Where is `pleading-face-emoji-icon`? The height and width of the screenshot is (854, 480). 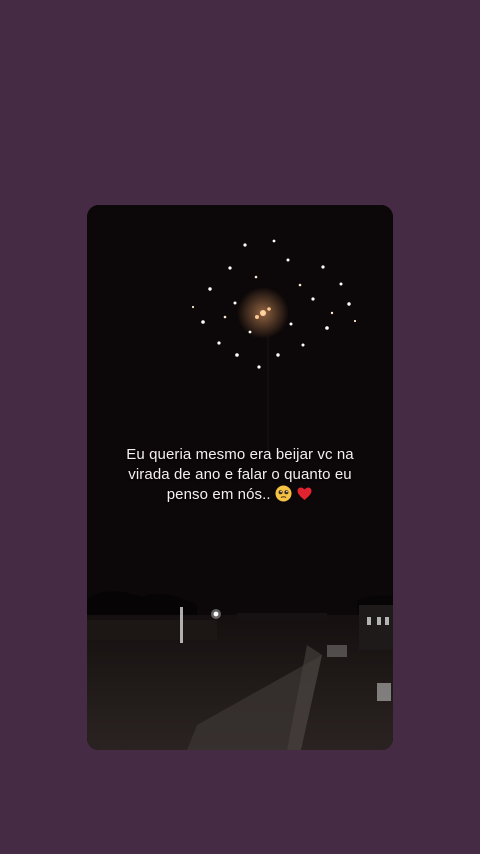
pleading-face-emoji-icon is located at coordinates (283, 493).